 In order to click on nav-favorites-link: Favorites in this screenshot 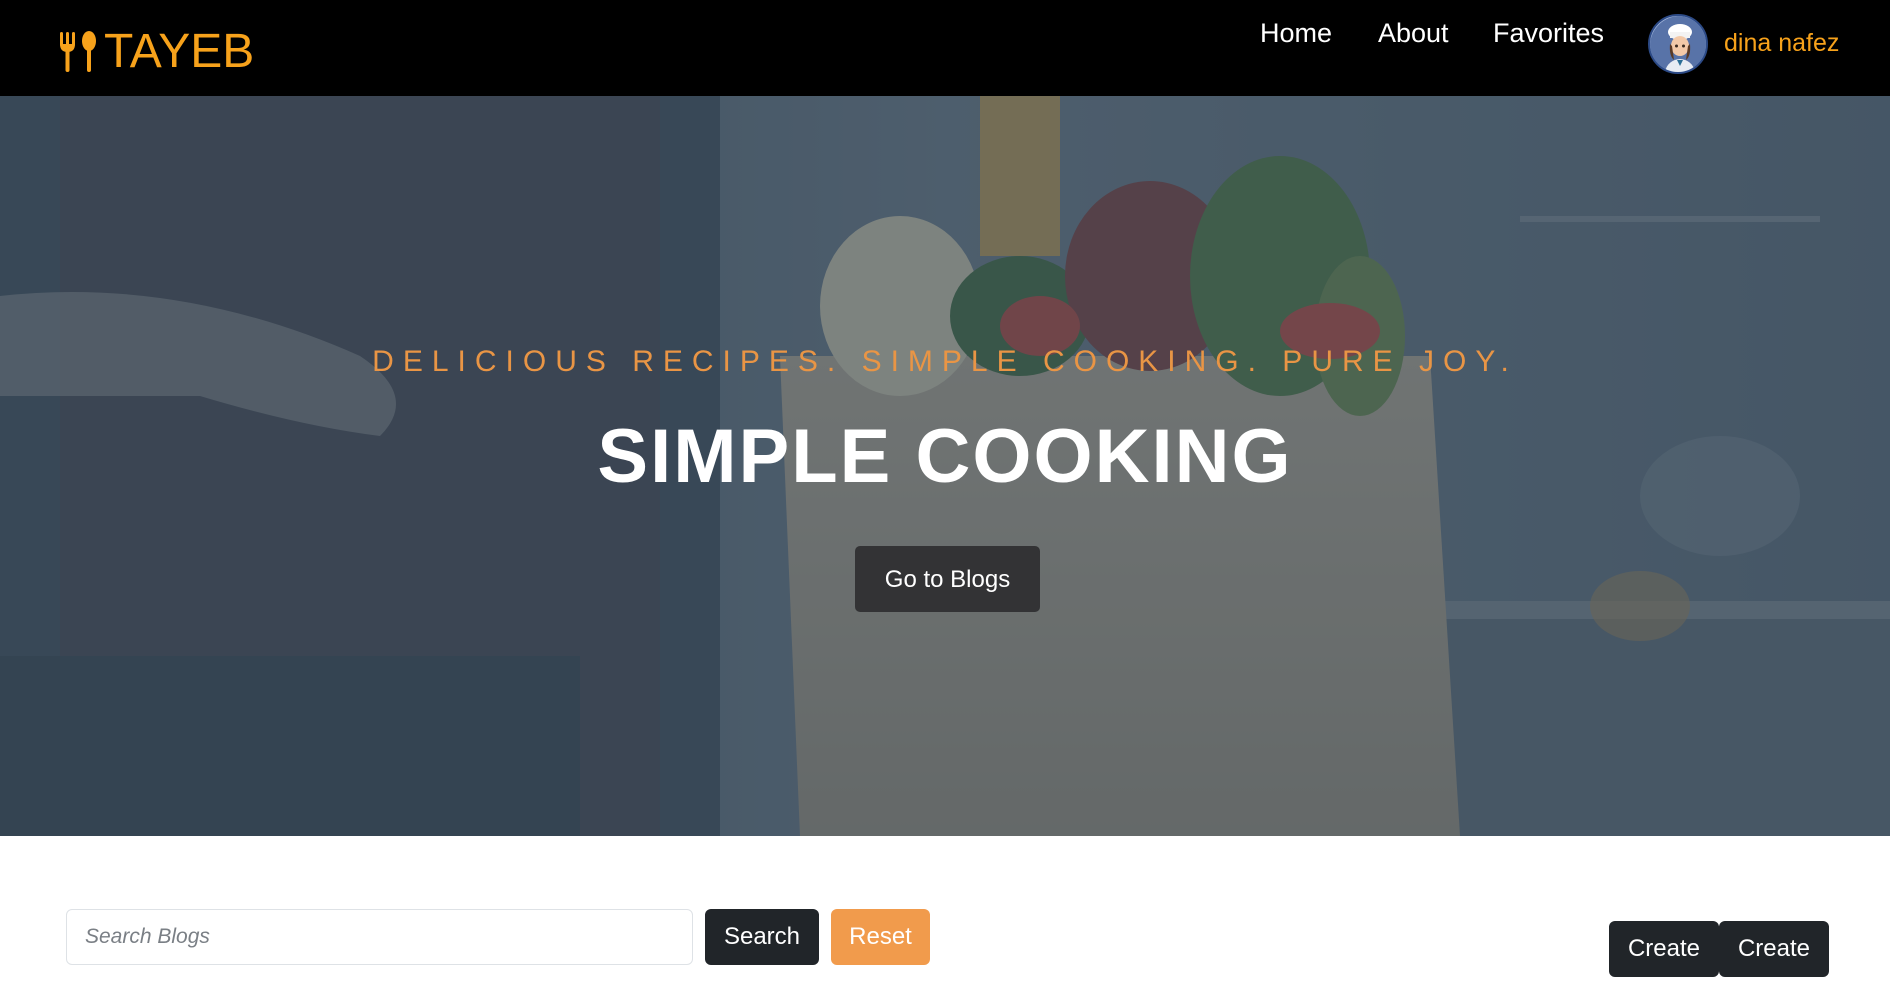, I will do `click(1548, 33)`.